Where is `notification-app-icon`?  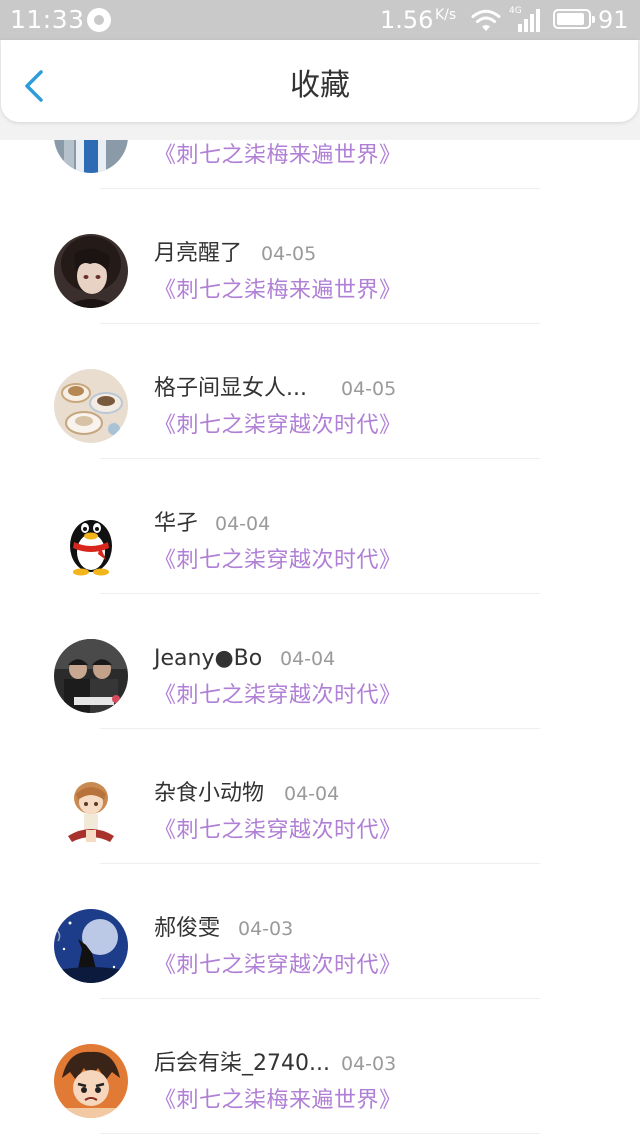 notification-app-icon is located at coordinates (99, 20).